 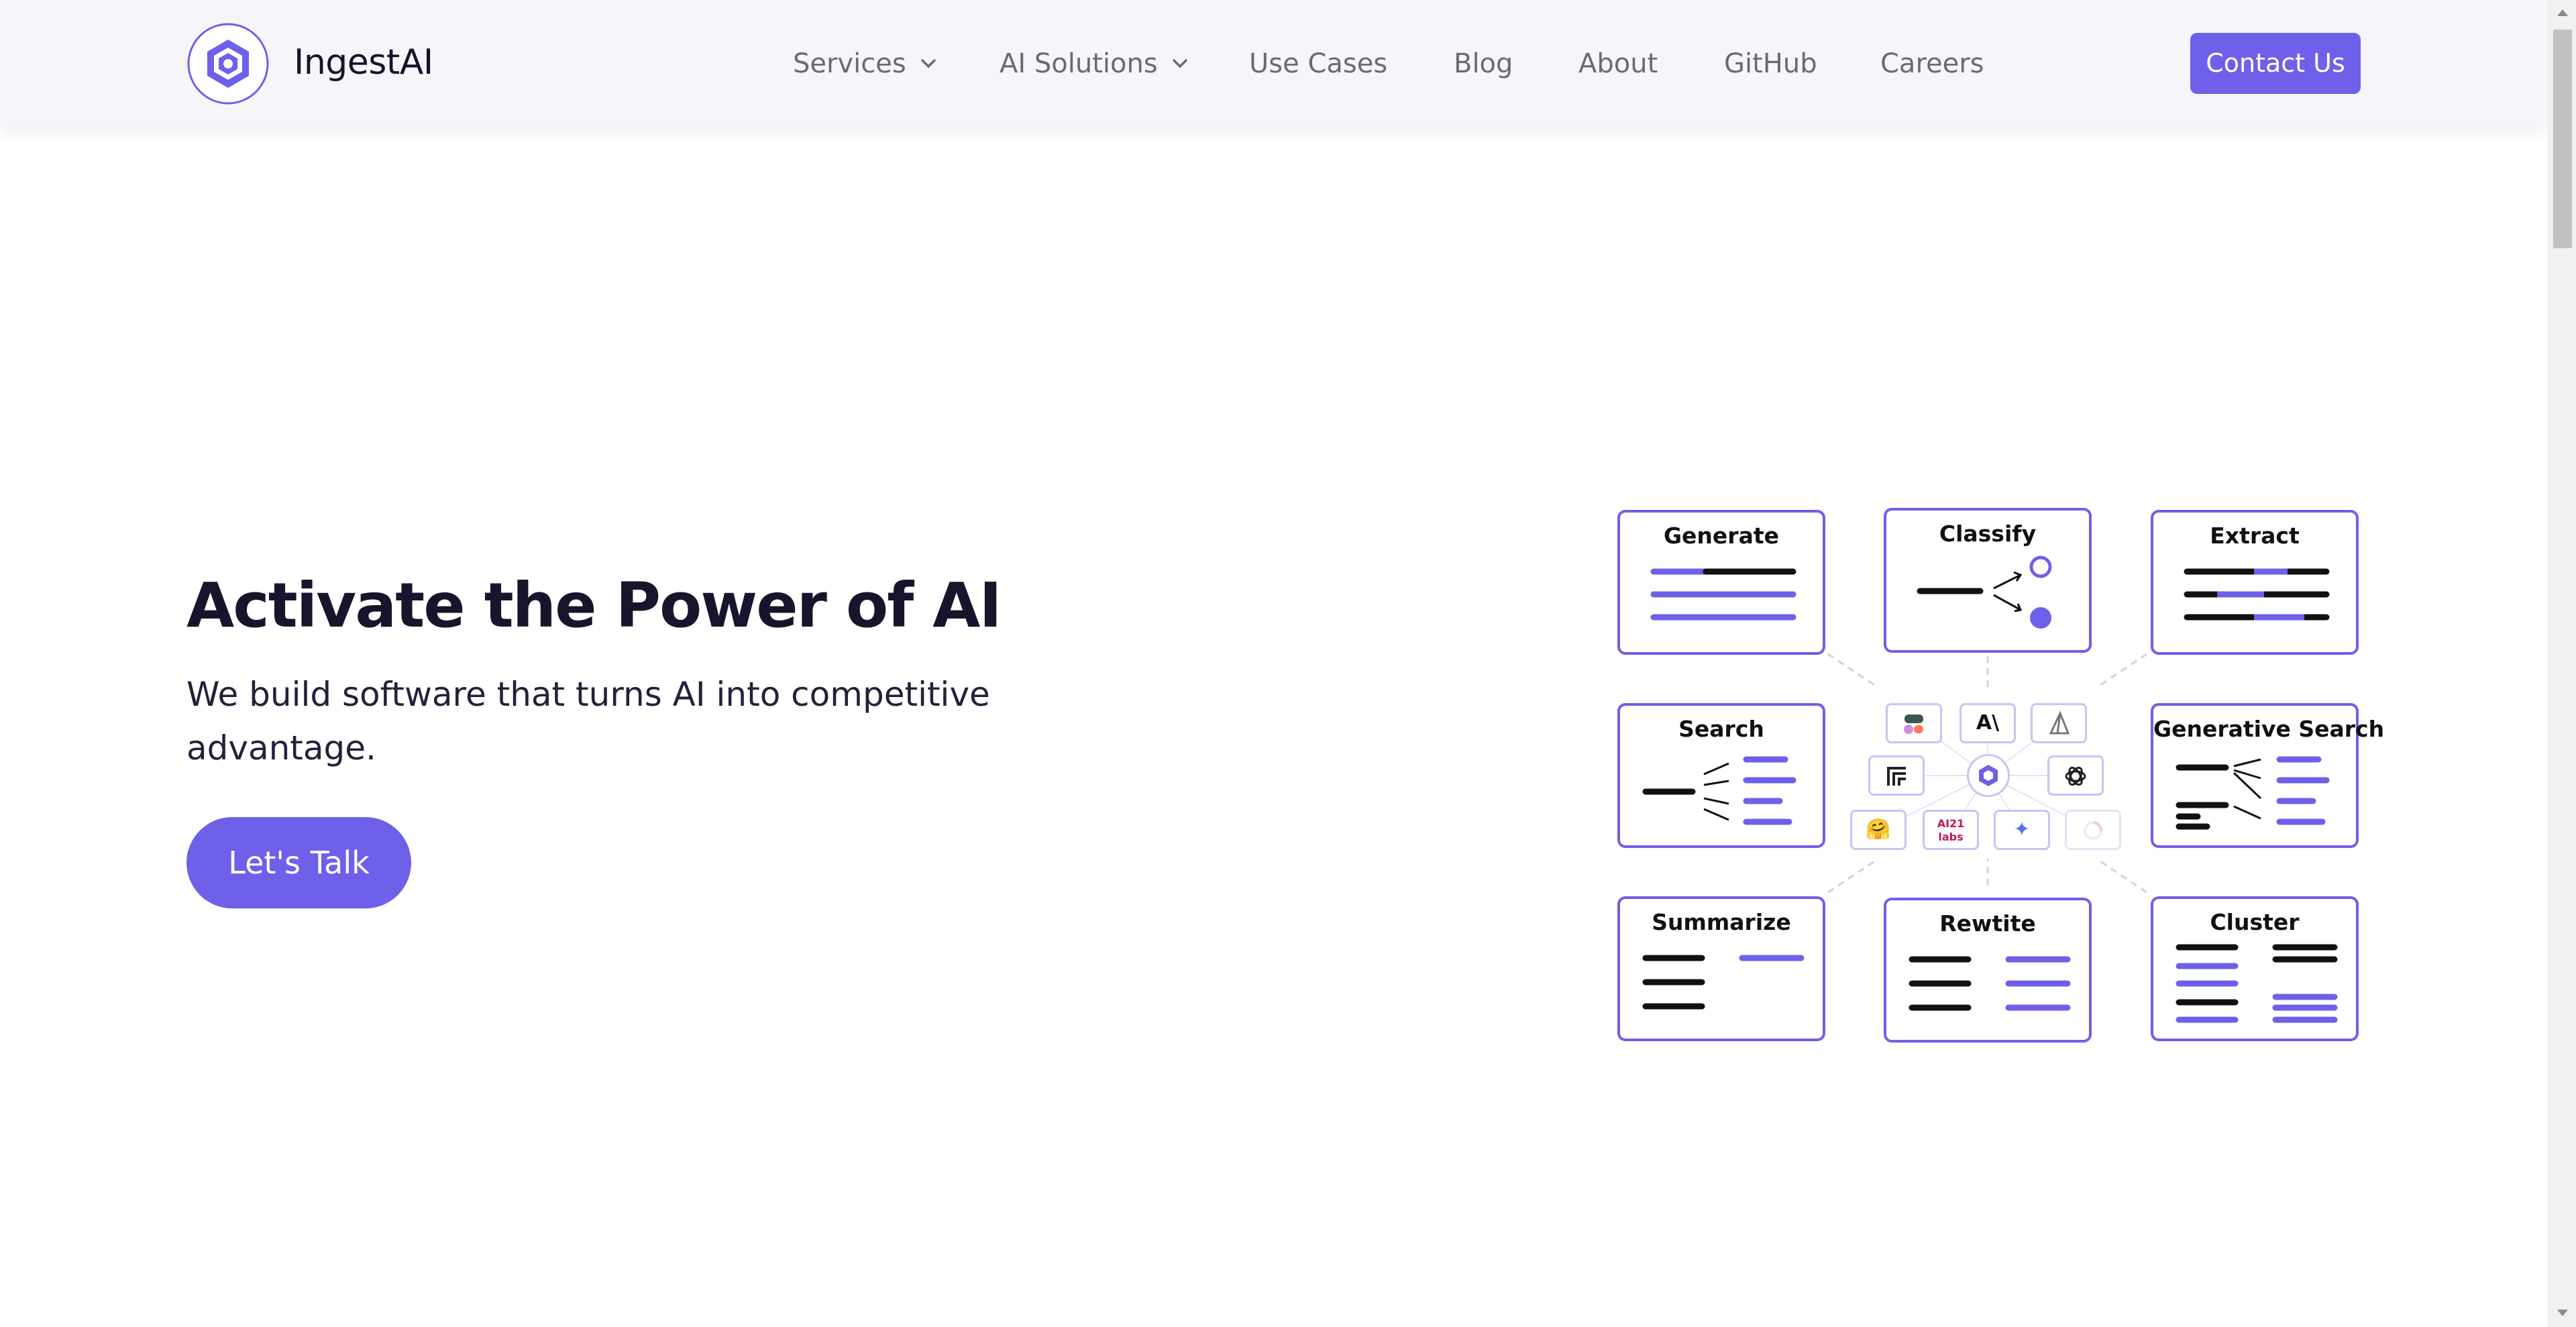 I want to click on nav-services: Services, so click(x=865, y=64).